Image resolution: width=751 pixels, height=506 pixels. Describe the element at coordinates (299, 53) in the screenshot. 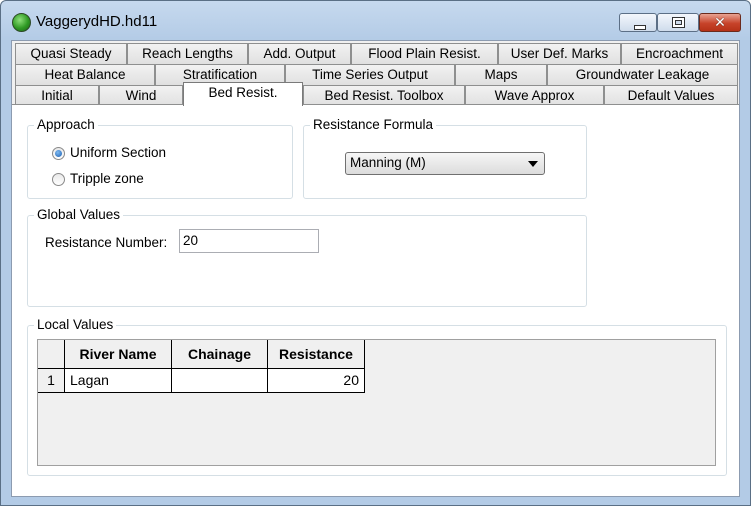

I see `tab-add-output: Add. Output` at that location.